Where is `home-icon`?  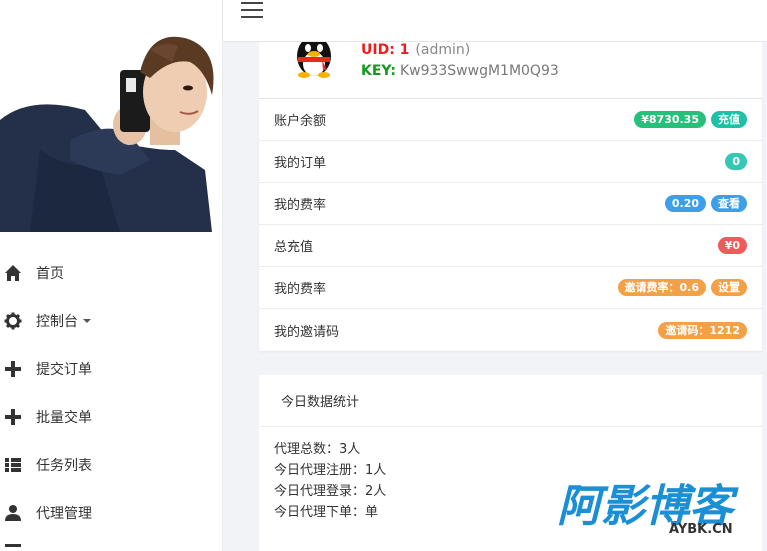
home-icon is located at coordinates (13, 273).